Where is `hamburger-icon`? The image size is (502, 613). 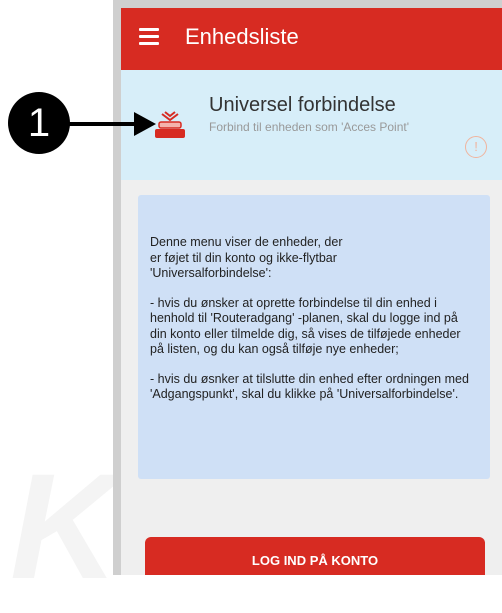
hamburger-icon is located at coordinates (149, 36).